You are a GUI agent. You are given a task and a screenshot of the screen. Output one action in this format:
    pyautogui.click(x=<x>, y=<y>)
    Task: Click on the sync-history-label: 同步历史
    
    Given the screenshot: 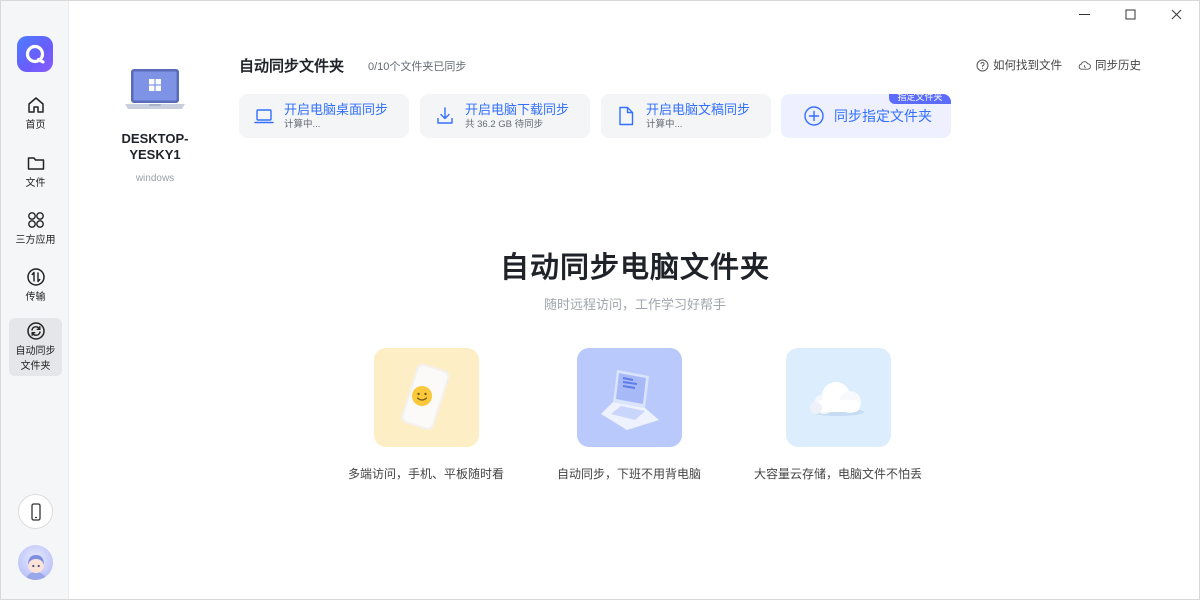 What is the action you would take?
    pyautogui.click(x=1118, y=66)
    